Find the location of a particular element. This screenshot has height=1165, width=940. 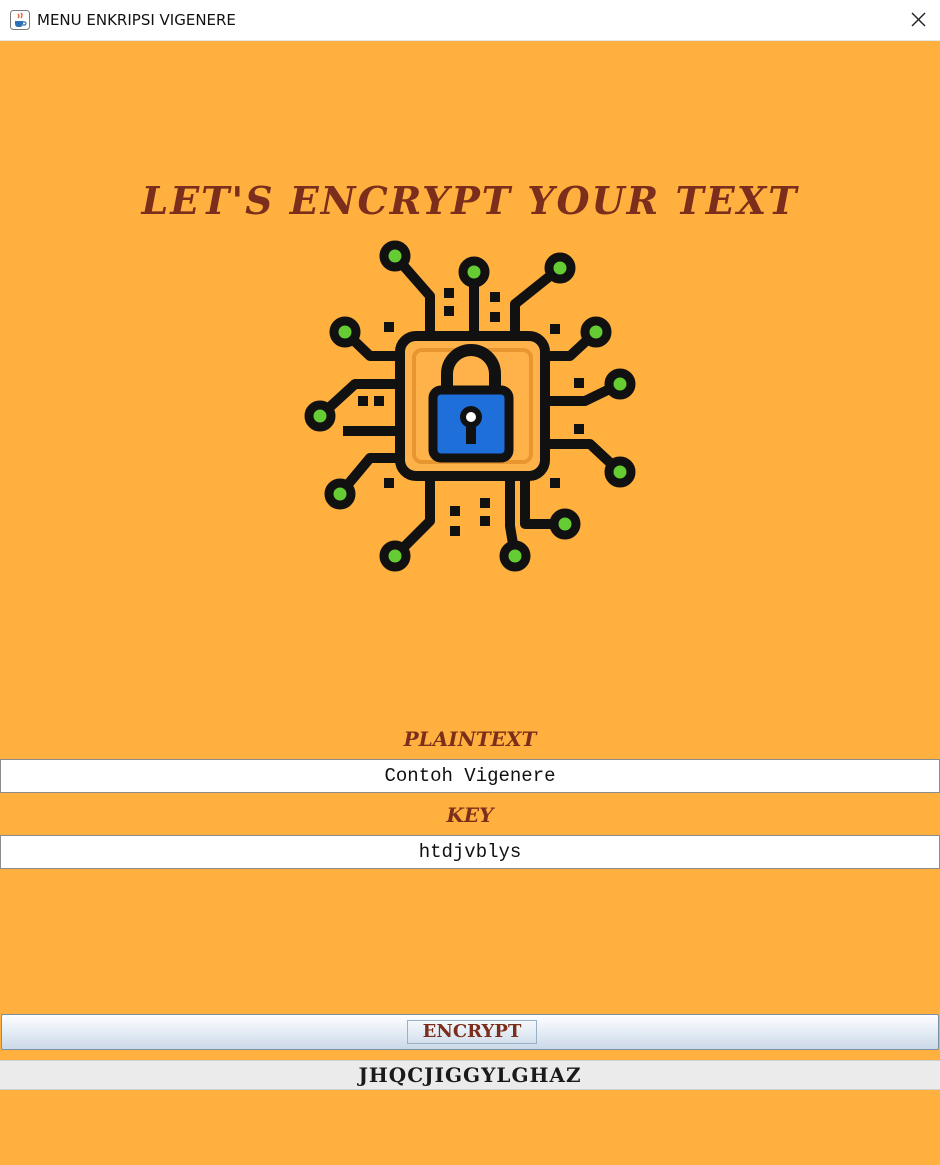

java-cup-icon is located at coordinates (20, 20).